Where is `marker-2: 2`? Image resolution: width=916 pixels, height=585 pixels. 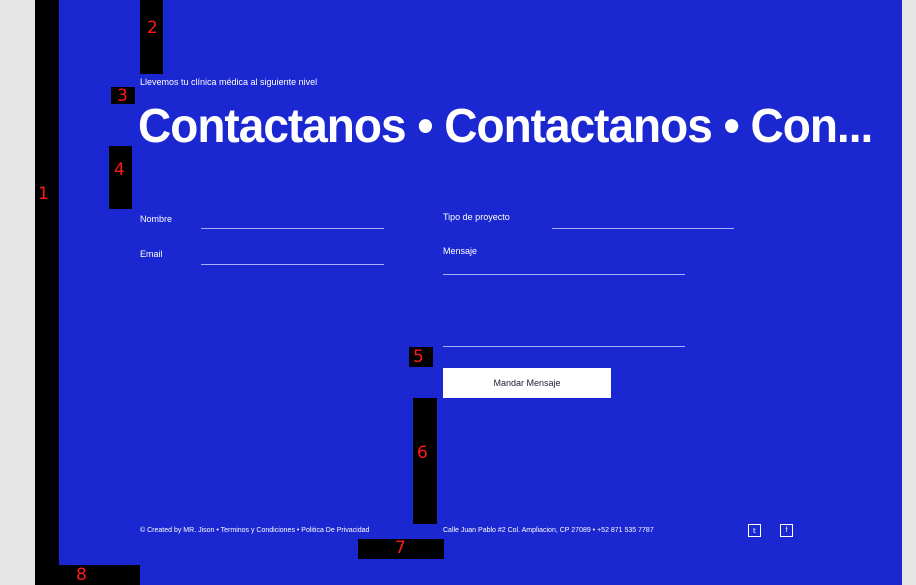 marker-2: 2 is located at coordinates (152, 28).